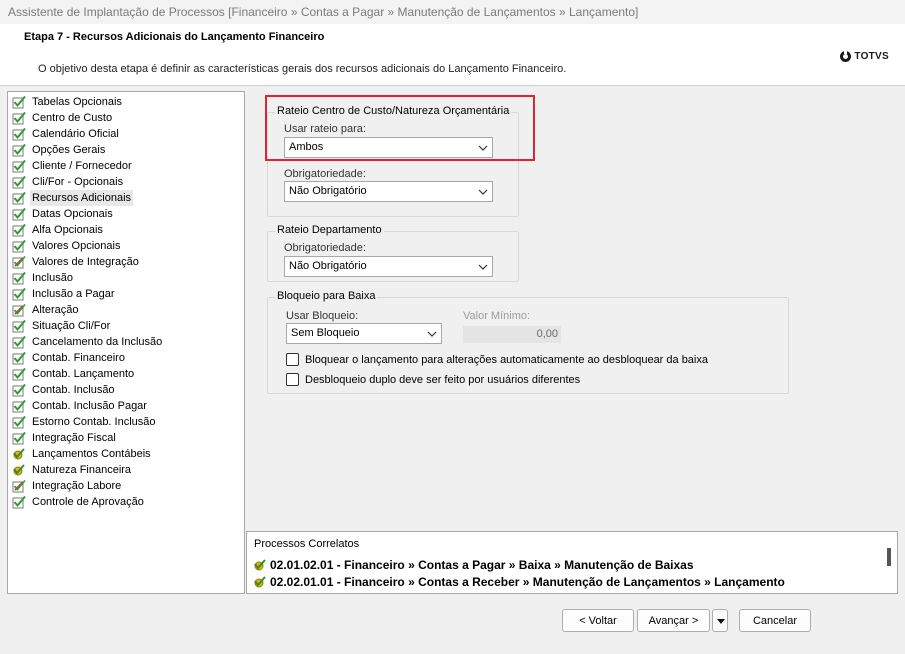 This screenshot has height=654, width=905. Describe the element at coordinates (126, 470) in the screenshot. I see `nav-item: Natureza Financeira` at that location.